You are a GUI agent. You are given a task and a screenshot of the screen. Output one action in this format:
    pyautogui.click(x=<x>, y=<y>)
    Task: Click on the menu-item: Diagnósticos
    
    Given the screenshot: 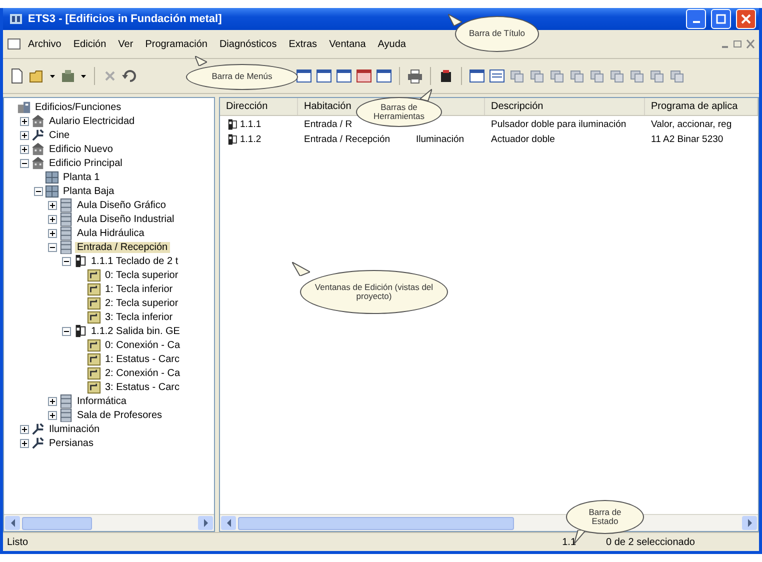 What is the action you would take?
    pyautogui.click(x=248, y=44)
    